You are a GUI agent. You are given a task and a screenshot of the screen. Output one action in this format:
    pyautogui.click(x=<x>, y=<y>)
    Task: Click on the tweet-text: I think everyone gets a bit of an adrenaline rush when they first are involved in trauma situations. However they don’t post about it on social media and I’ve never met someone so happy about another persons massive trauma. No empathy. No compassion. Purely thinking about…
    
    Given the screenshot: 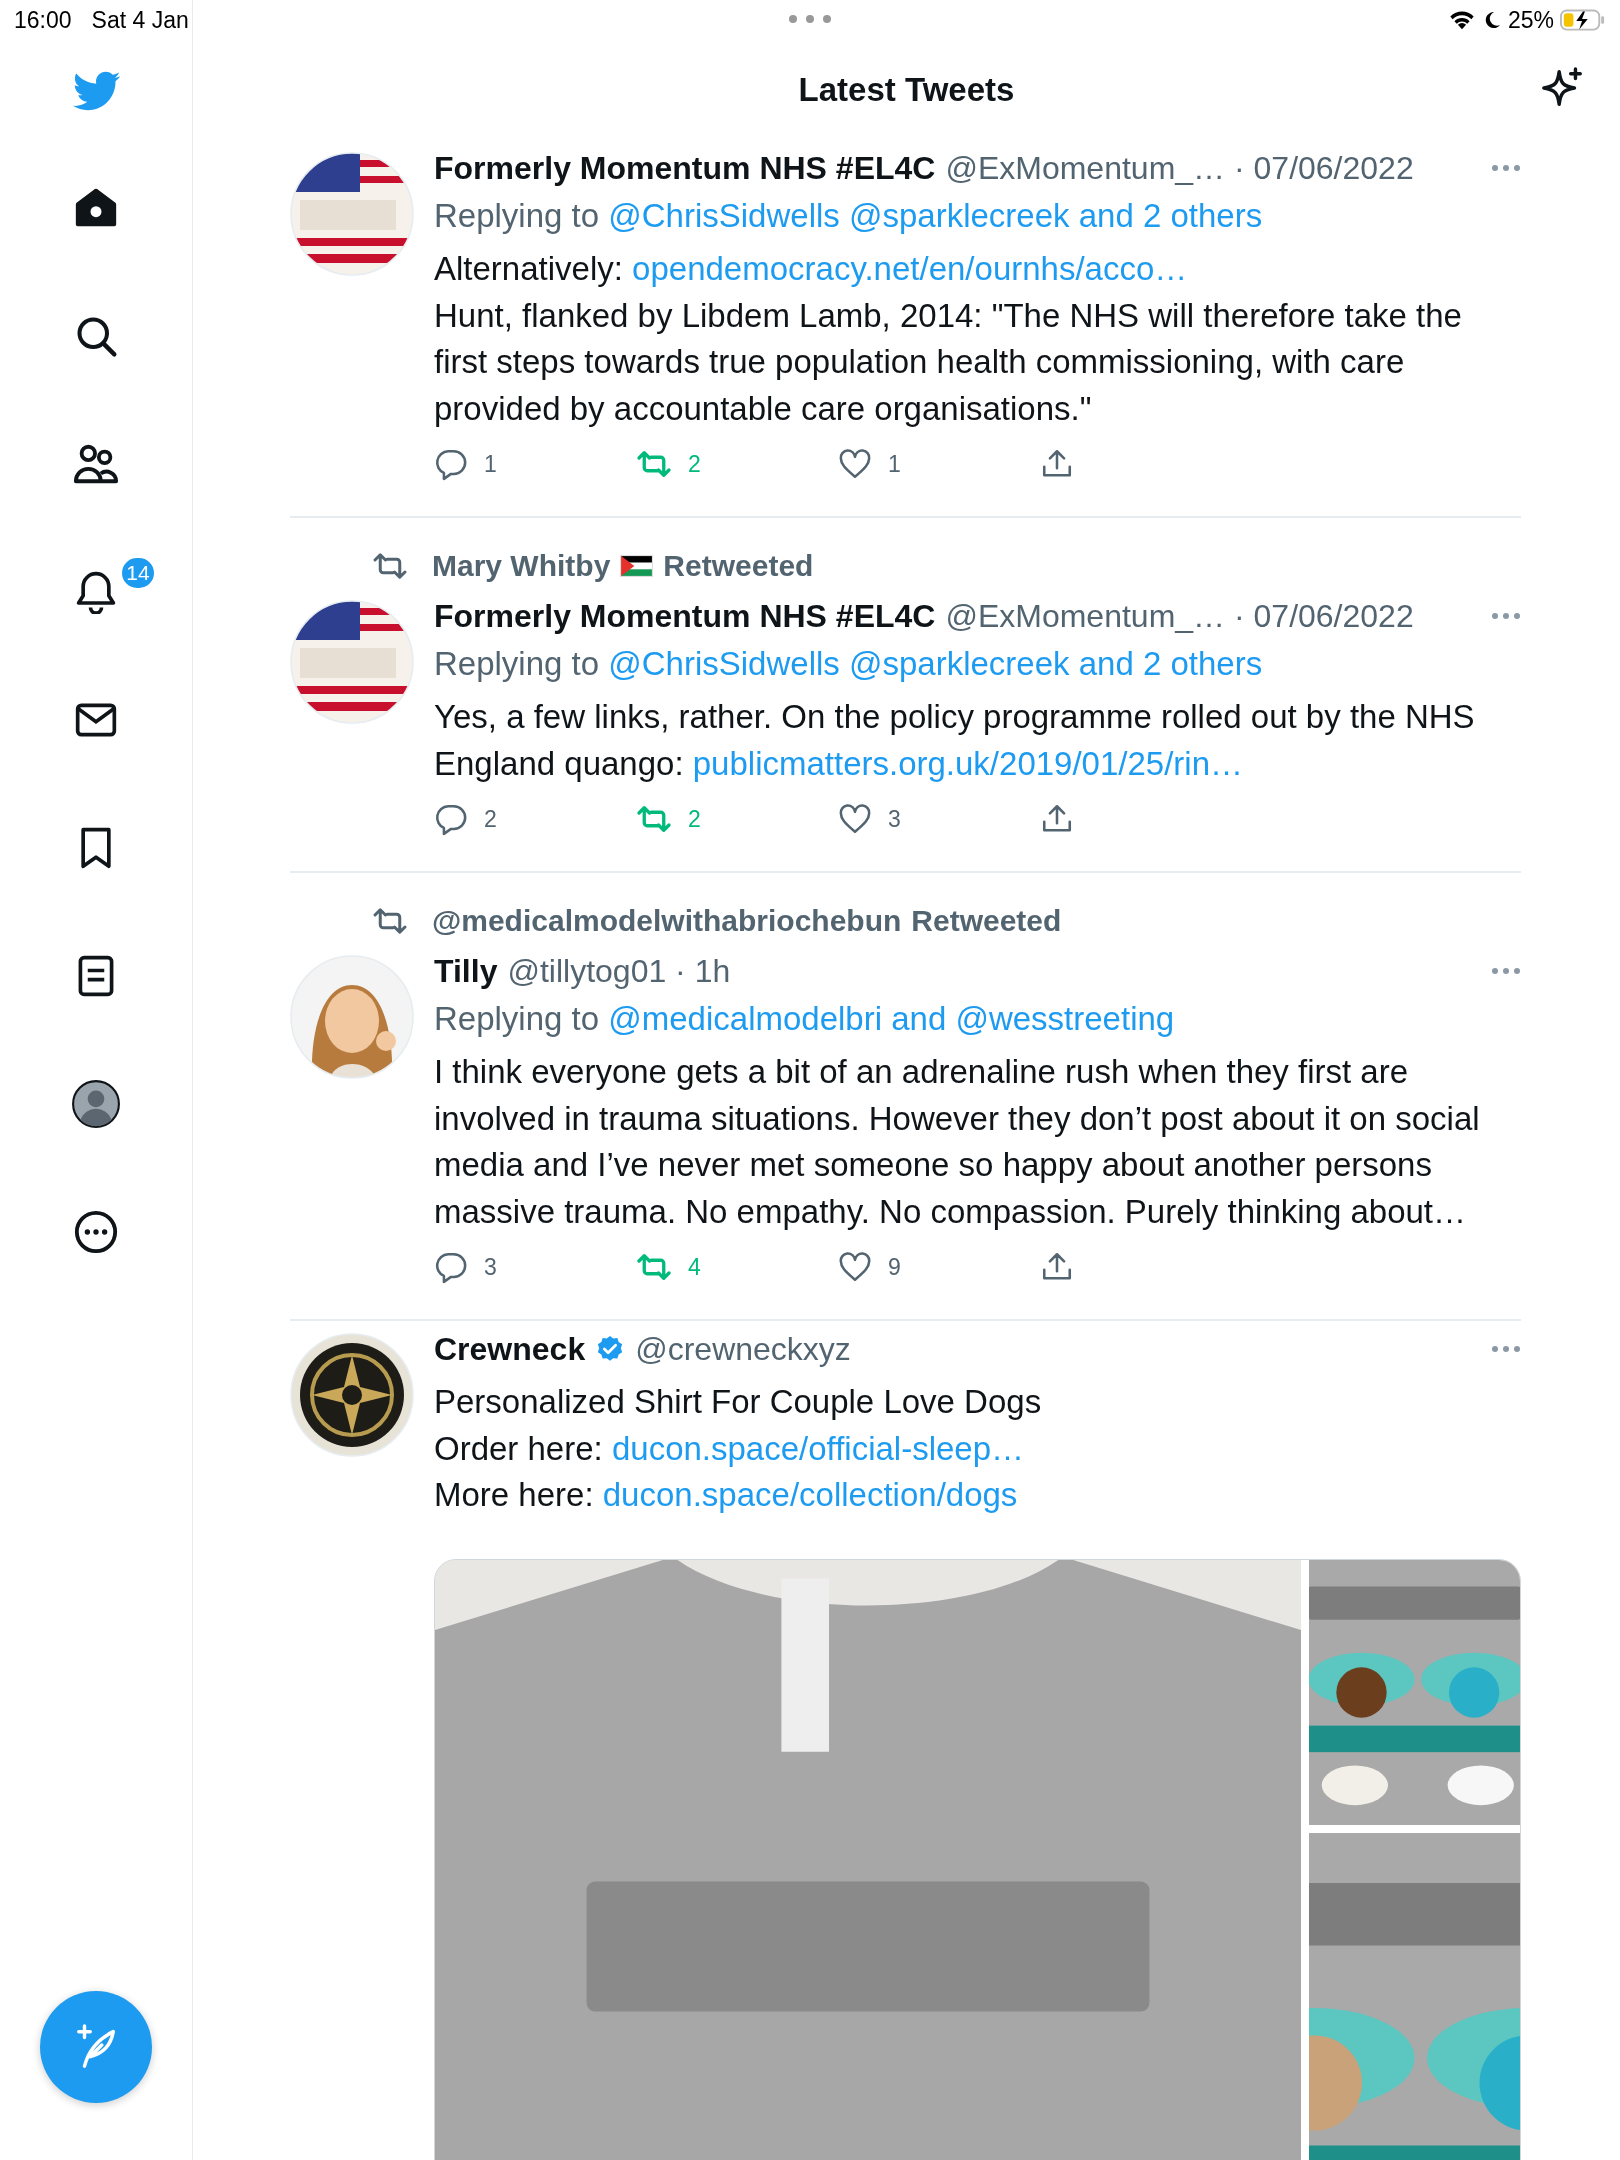 What is the action you would take?
    pyautogui.click(x=957, y=1142)
    